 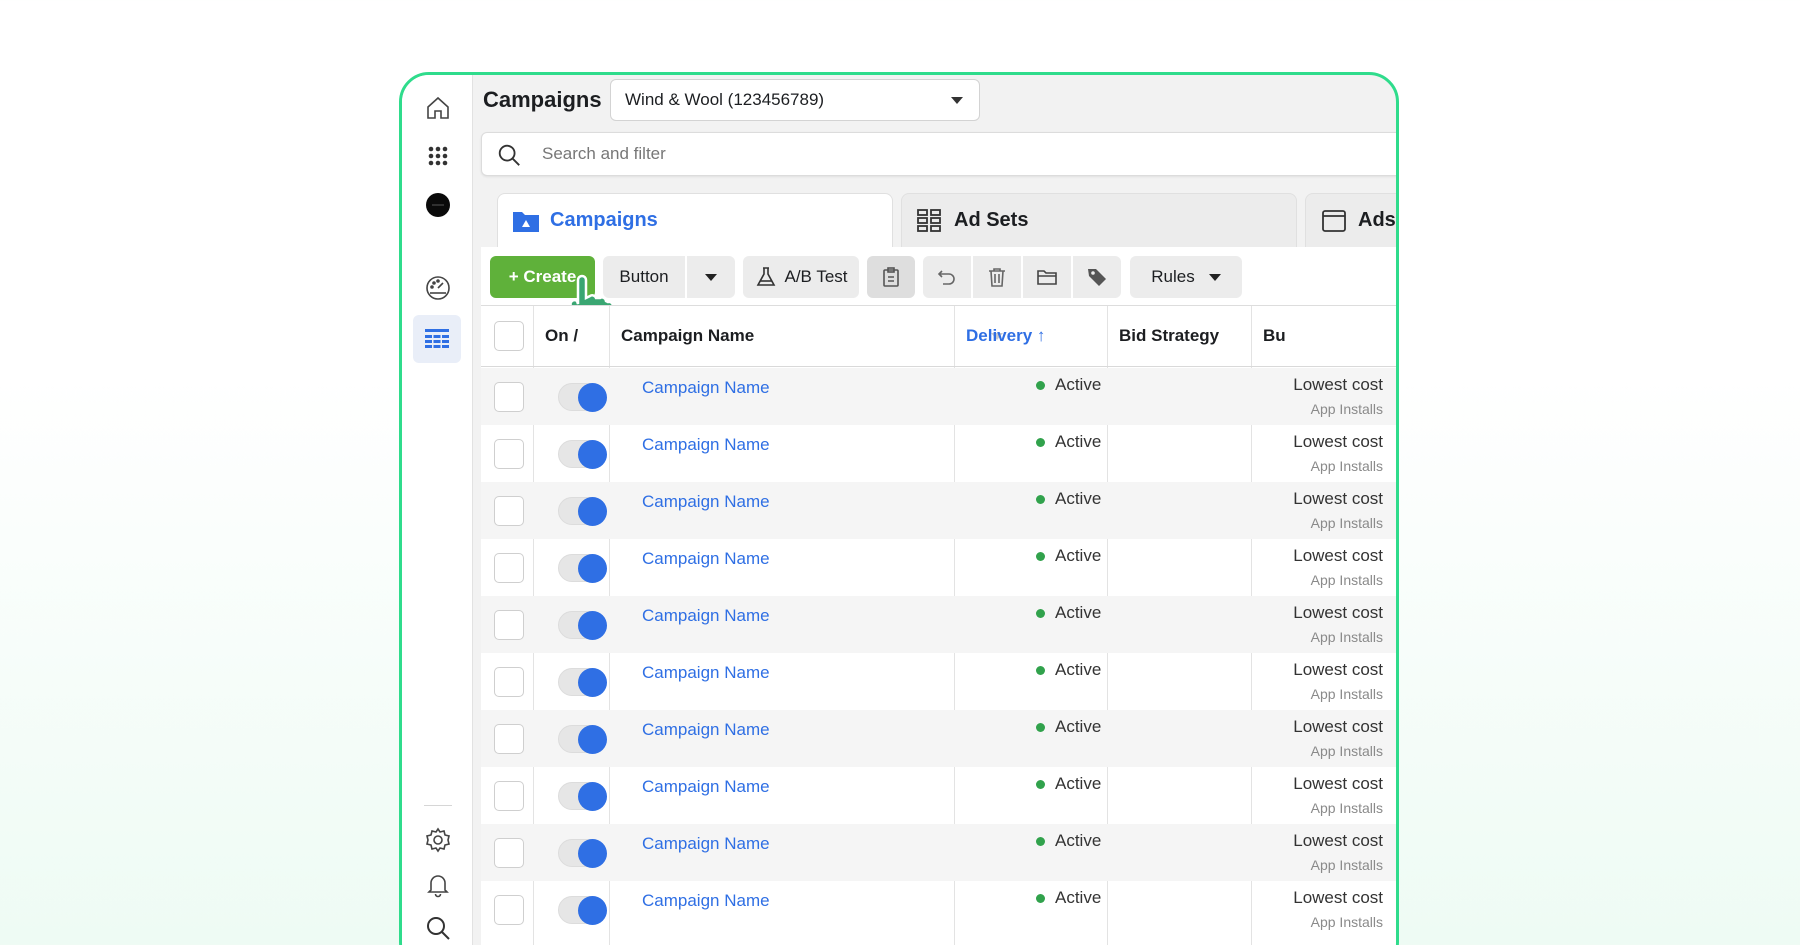 What do you see at coordinates (555, 336) in the screenshot?
I see `column-header-on-off: On /` at bounding box center [555, 336].